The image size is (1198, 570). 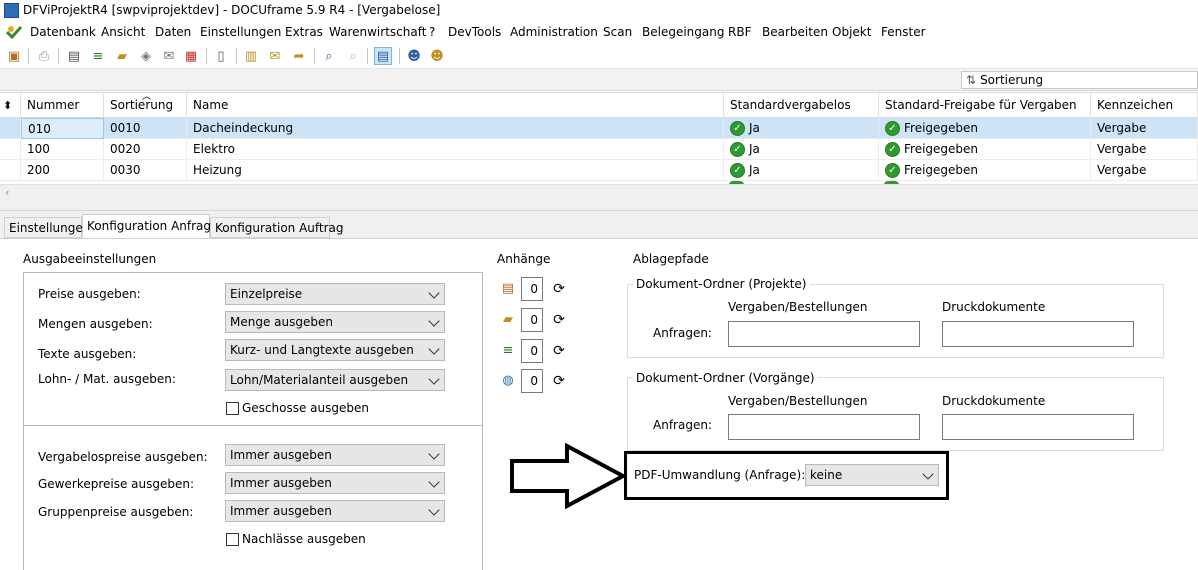 I want to click on cell-name: Elektro, so click(x=455, y=149).